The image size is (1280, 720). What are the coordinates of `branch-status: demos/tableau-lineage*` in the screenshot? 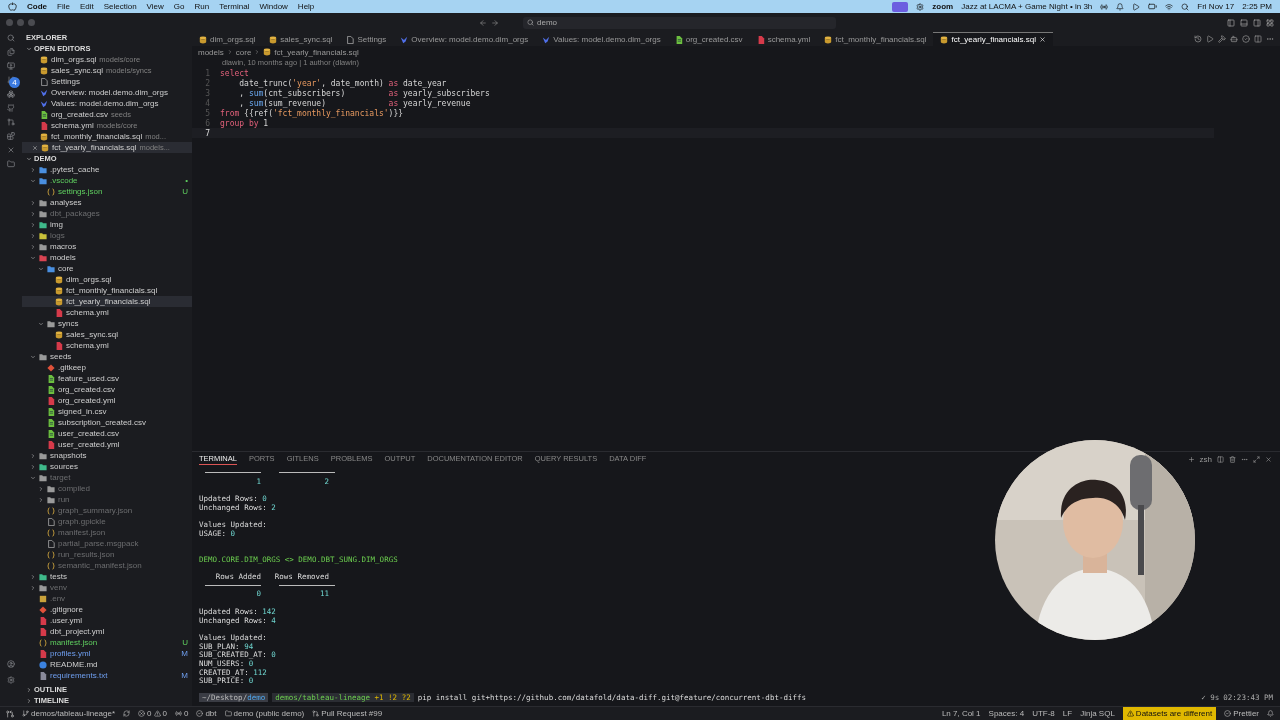 It's located at (69, 713).